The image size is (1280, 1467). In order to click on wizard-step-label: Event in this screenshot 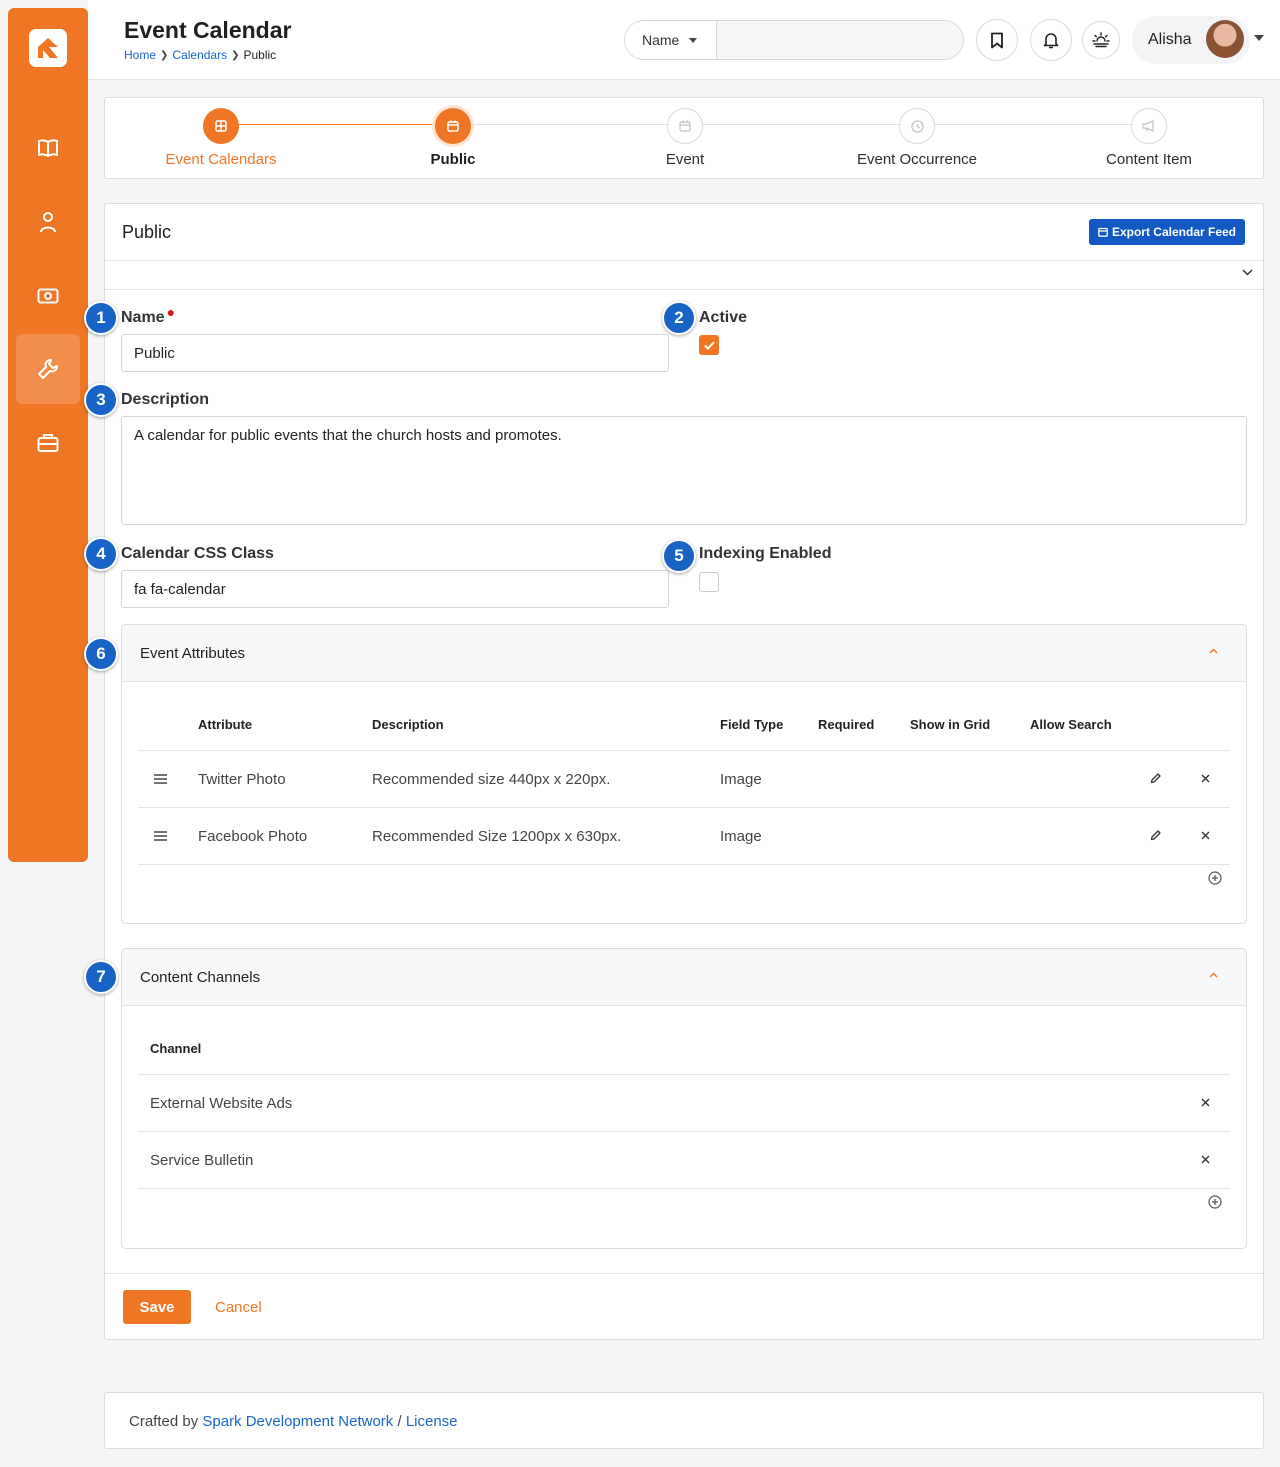, I will do `click(685, 159)`.